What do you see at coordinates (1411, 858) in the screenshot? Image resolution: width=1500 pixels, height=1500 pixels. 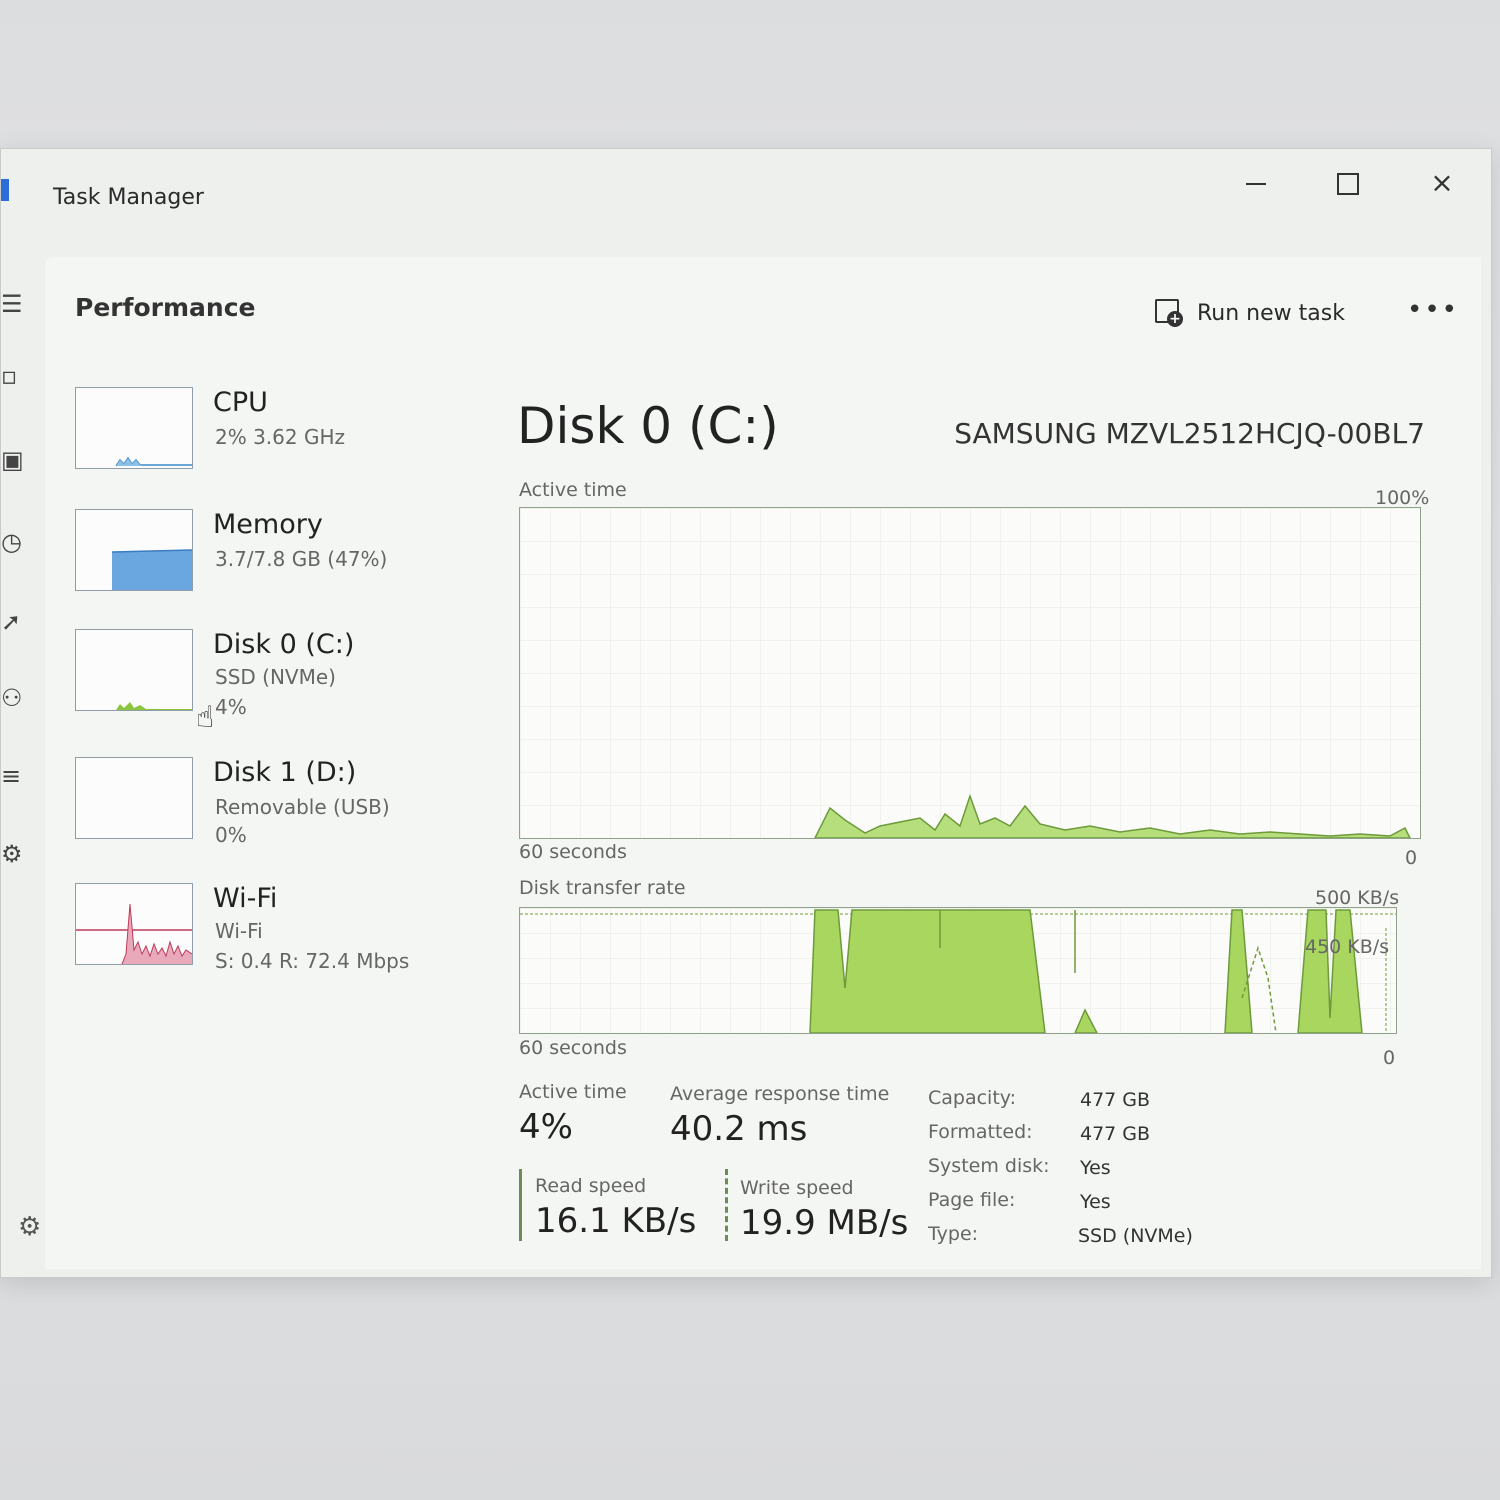 I see `active-time-x-right: 0` at bounding box center [1411, 858].